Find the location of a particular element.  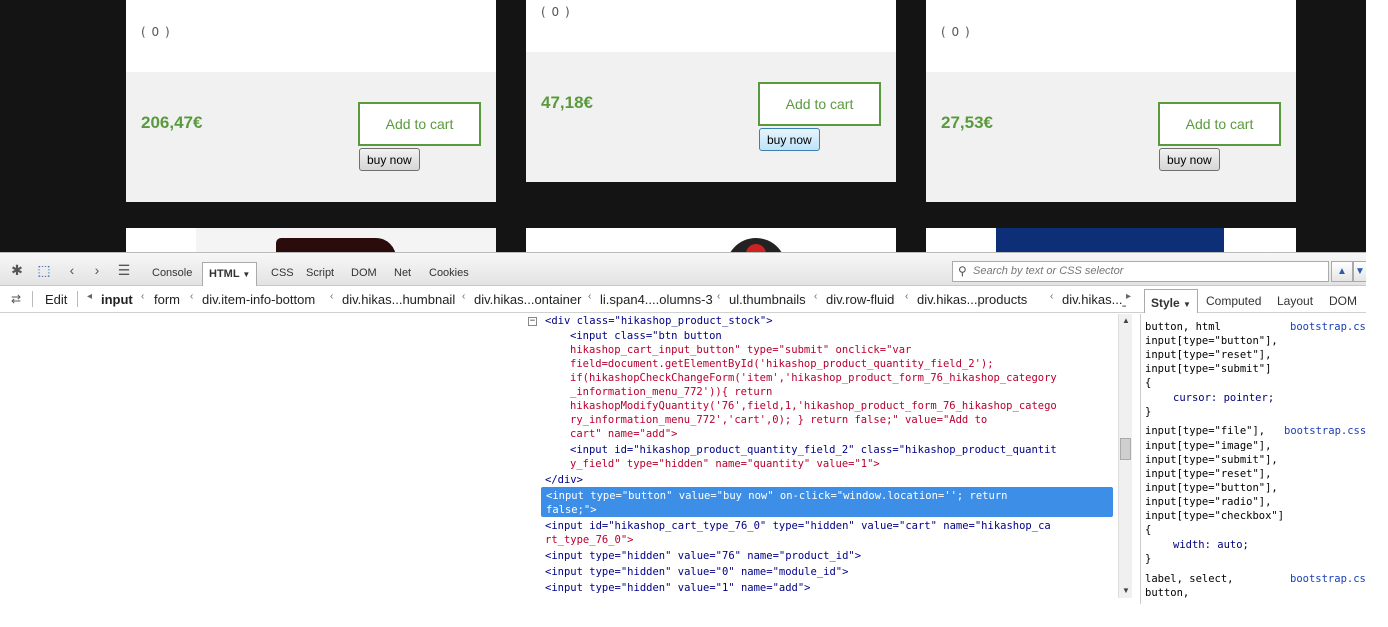

scrollbar-thumb is located at coordinates (1125, 449).